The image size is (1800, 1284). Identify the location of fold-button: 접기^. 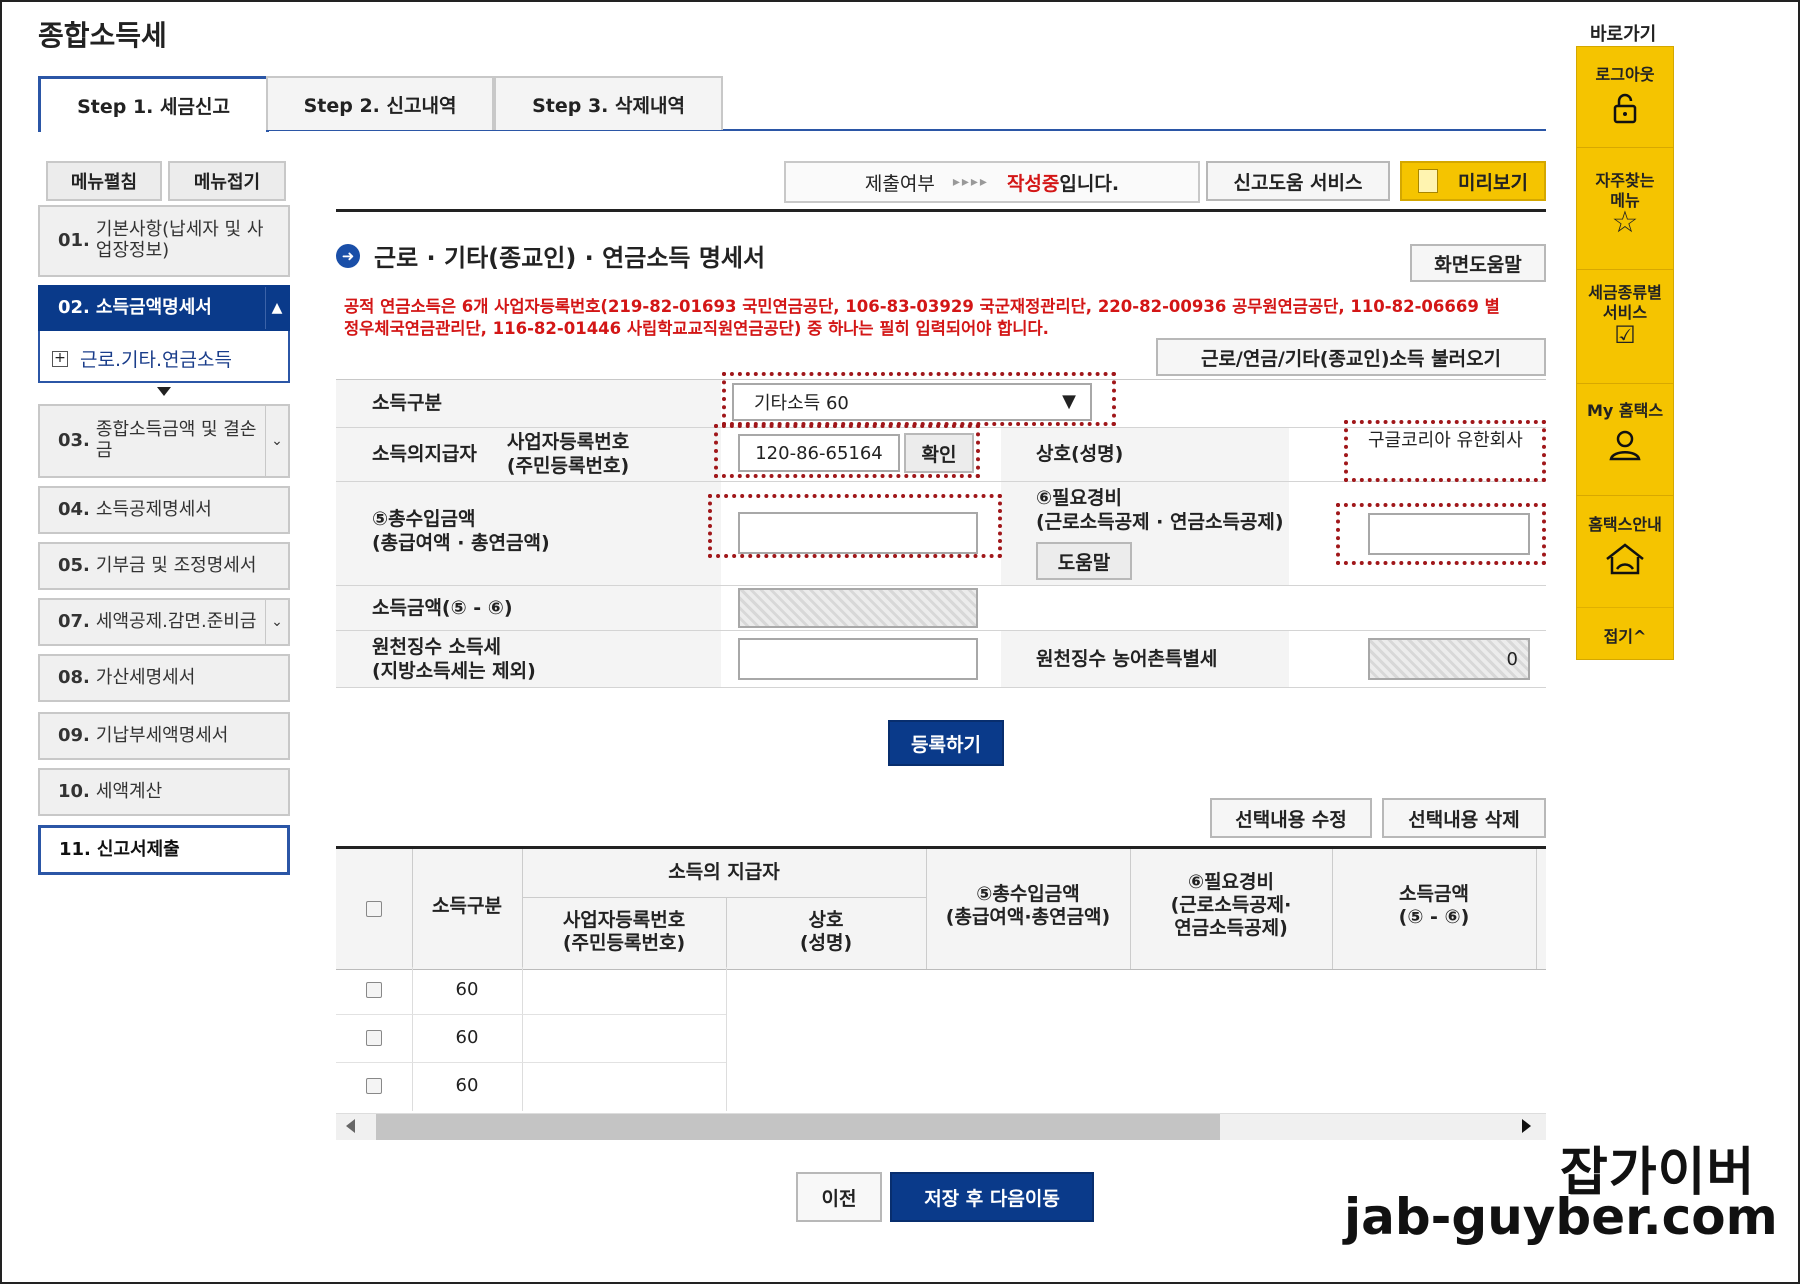
(1625, 635).